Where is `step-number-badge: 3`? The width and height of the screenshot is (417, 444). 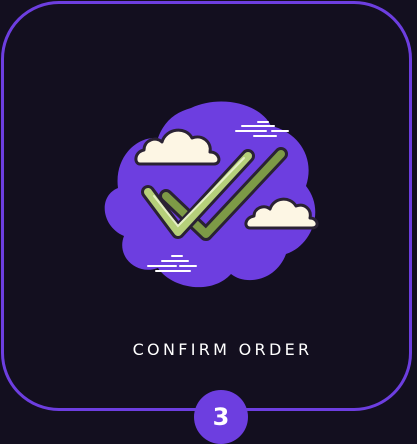 step-number-badge: 3 is located at coordinates (221, 417).